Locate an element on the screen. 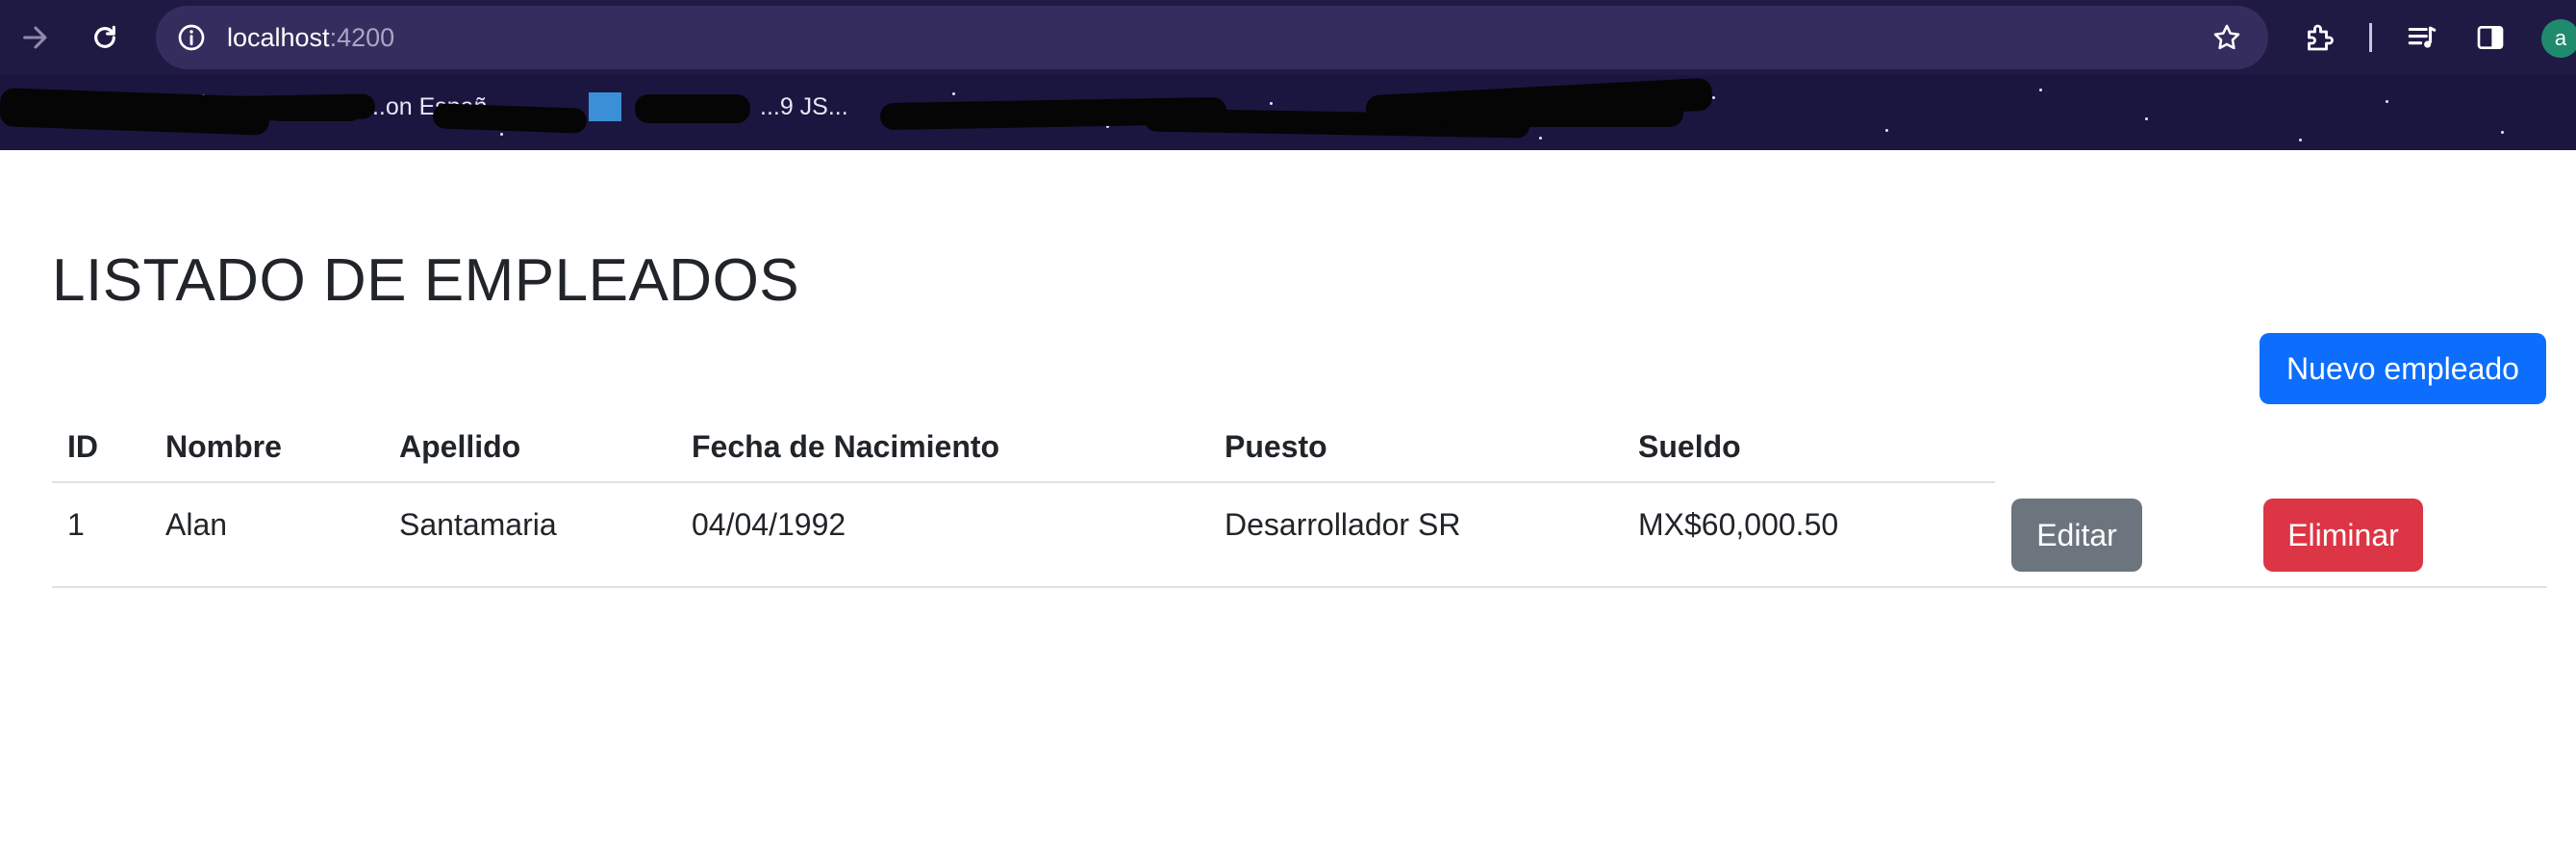 This screenshot has height=845, width=2576. cell-nombre: Alan is located at coordinates (197, 524).